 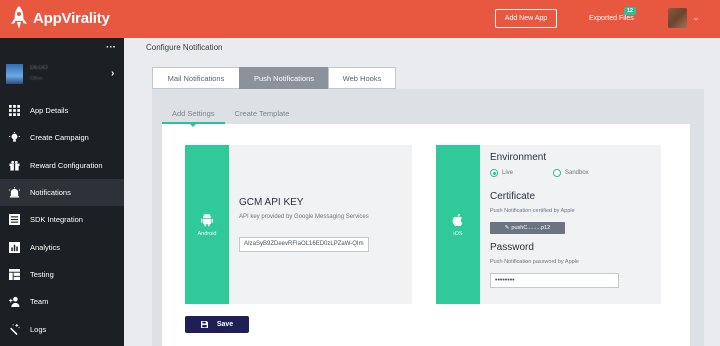 What do you see at coordinates (518, 157) in the screenshot?
I see `environment-title: Environment` at bounding box center [518, 157].